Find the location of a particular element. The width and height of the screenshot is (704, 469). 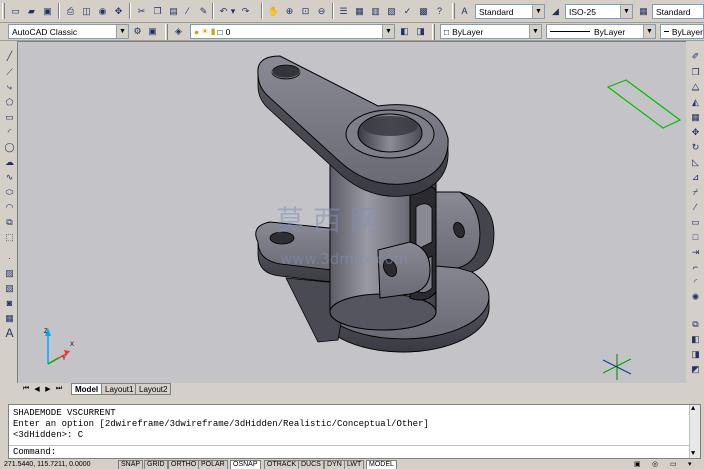

circle-icon: ◯ is located at coordinates (9, 147).